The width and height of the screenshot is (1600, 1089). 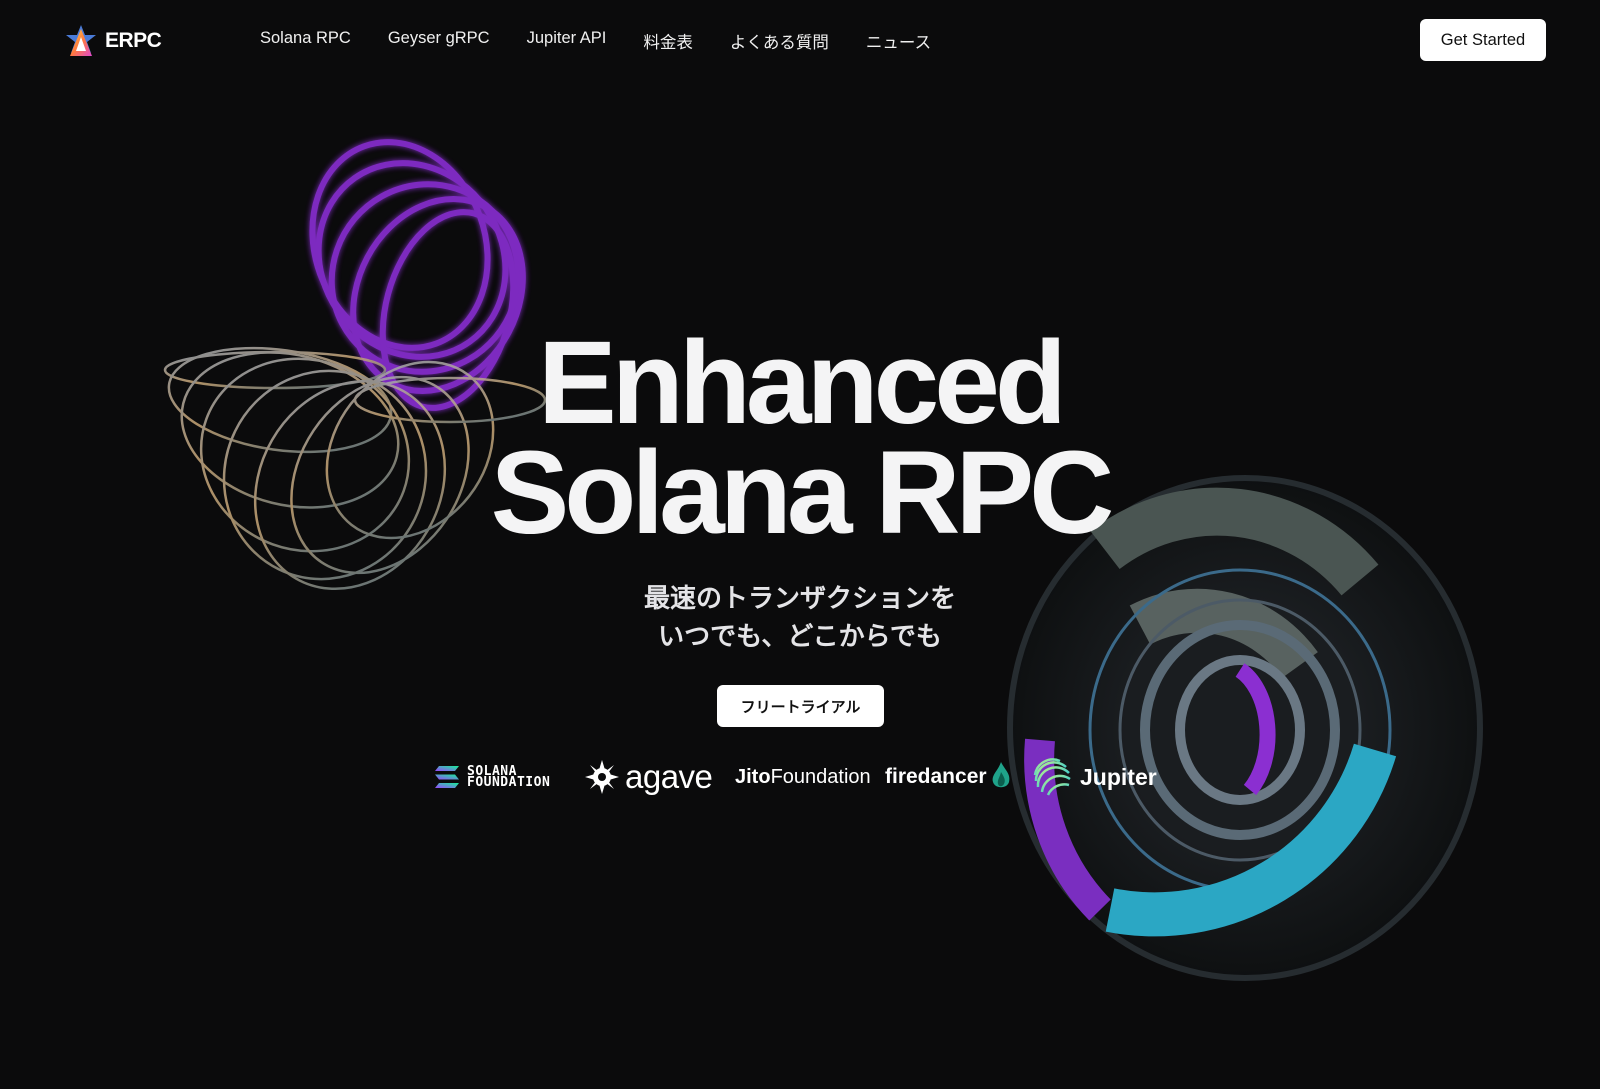 I want to click on agave-flower-icon, so click(x=602, y=777).